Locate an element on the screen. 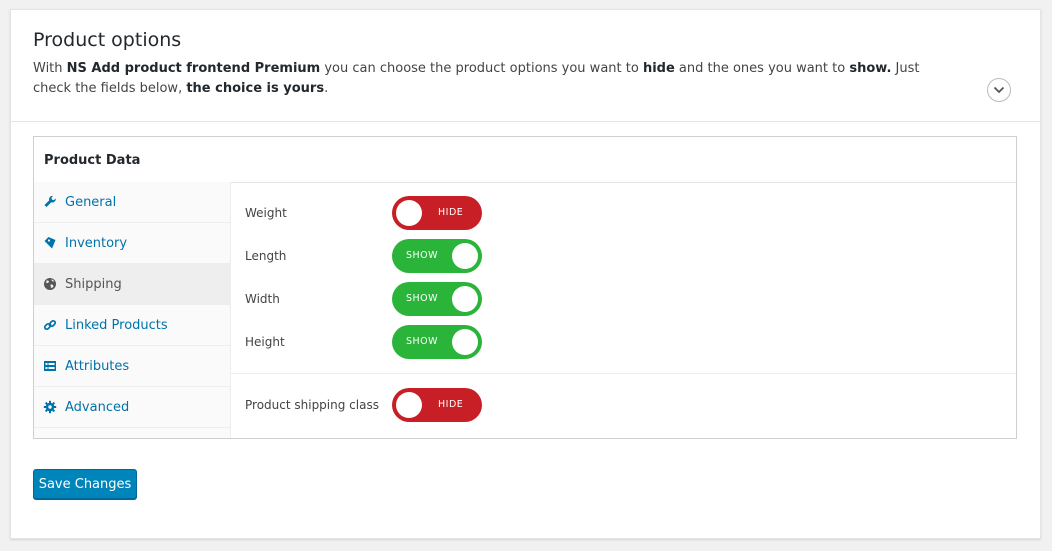  chevron-down-icon is located at coordinates (999, 90).